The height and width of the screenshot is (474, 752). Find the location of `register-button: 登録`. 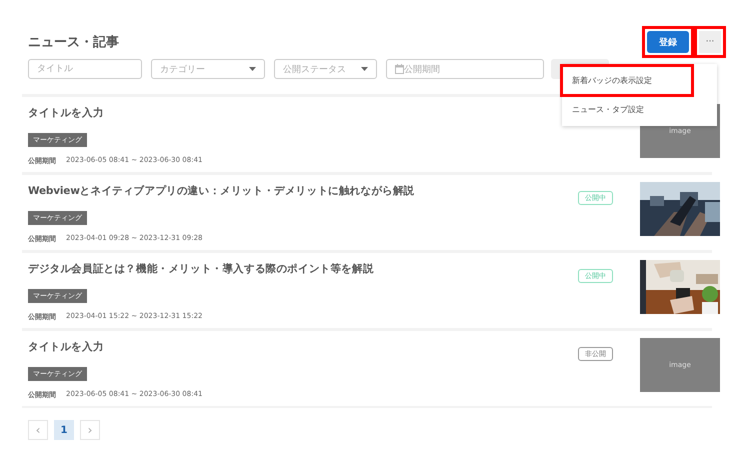

register-button: 登録 is located at coordinates (668, 42).